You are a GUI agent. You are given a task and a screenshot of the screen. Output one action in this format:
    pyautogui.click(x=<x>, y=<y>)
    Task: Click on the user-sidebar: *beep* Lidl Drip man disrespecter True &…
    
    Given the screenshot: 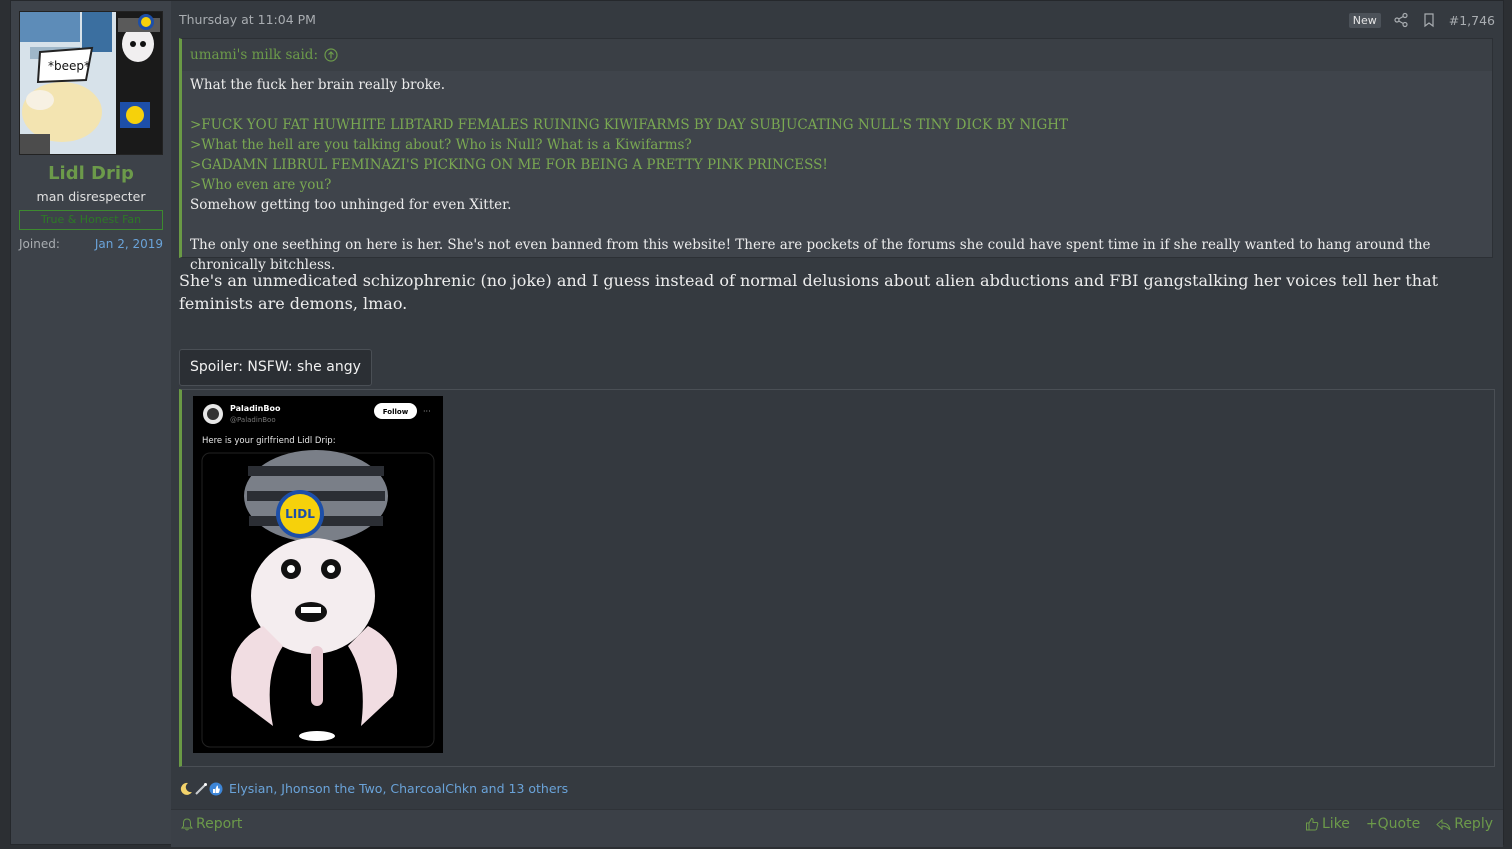 What is the action you would take?
    pyautogui.click(x=91, y=422)
    